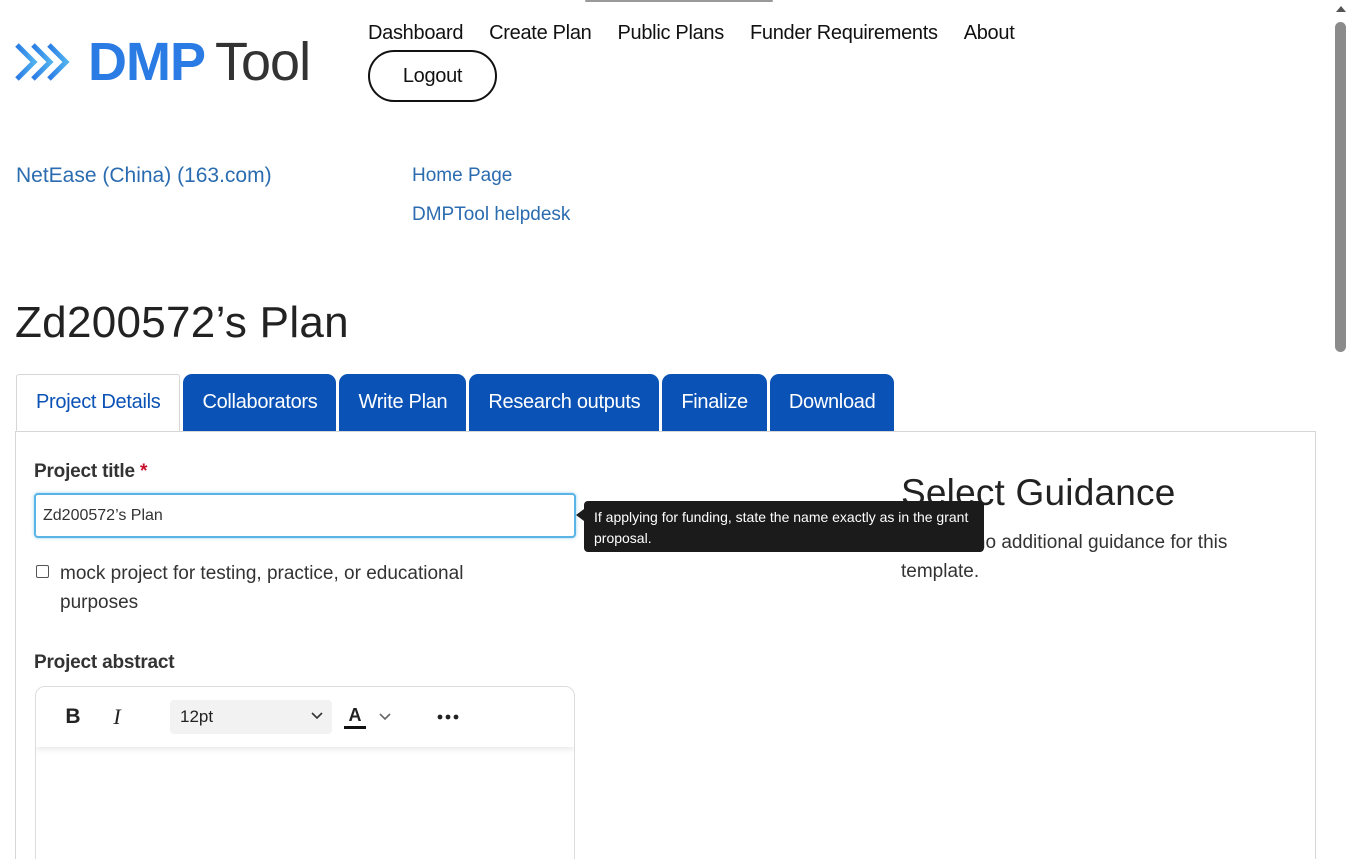 The image size is (1350, 859). I want to click on required-marker: *, so click(143, 471).